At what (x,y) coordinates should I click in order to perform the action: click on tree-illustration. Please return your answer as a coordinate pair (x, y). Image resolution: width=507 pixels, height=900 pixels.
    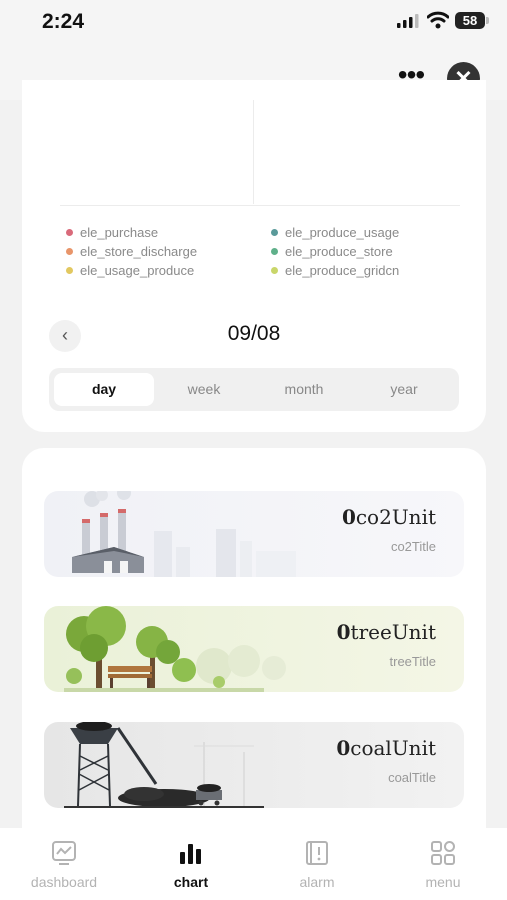
    Looking at the image, I should click on (175, 649).